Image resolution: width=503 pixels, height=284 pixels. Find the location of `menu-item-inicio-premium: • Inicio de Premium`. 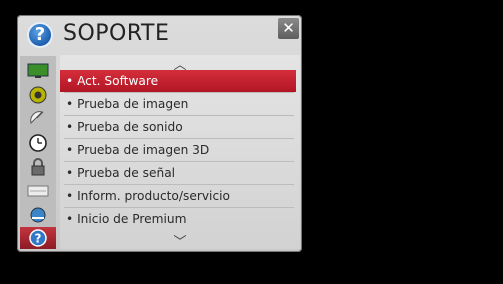

menu-item-inicio-premium: • Inicio de Premium is located at coordinates (178, 219).